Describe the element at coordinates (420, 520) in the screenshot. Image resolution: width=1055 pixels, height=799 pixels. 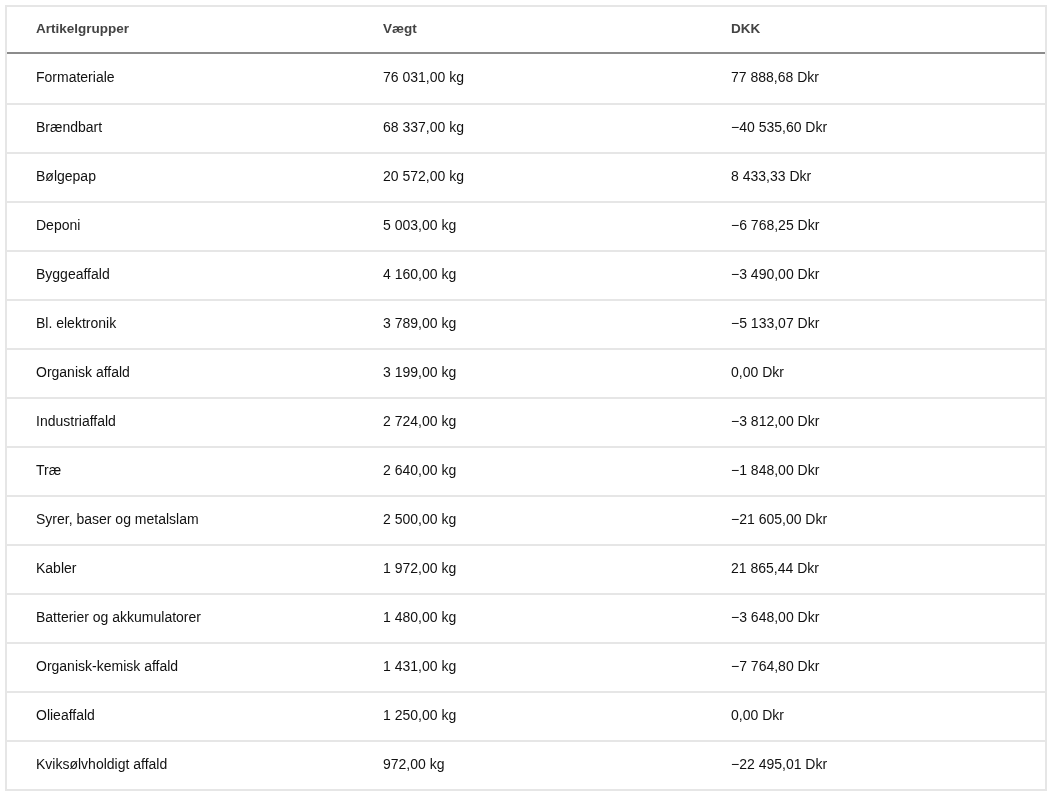
I see `table-cell-text: 2 500,00 kg` at that location.